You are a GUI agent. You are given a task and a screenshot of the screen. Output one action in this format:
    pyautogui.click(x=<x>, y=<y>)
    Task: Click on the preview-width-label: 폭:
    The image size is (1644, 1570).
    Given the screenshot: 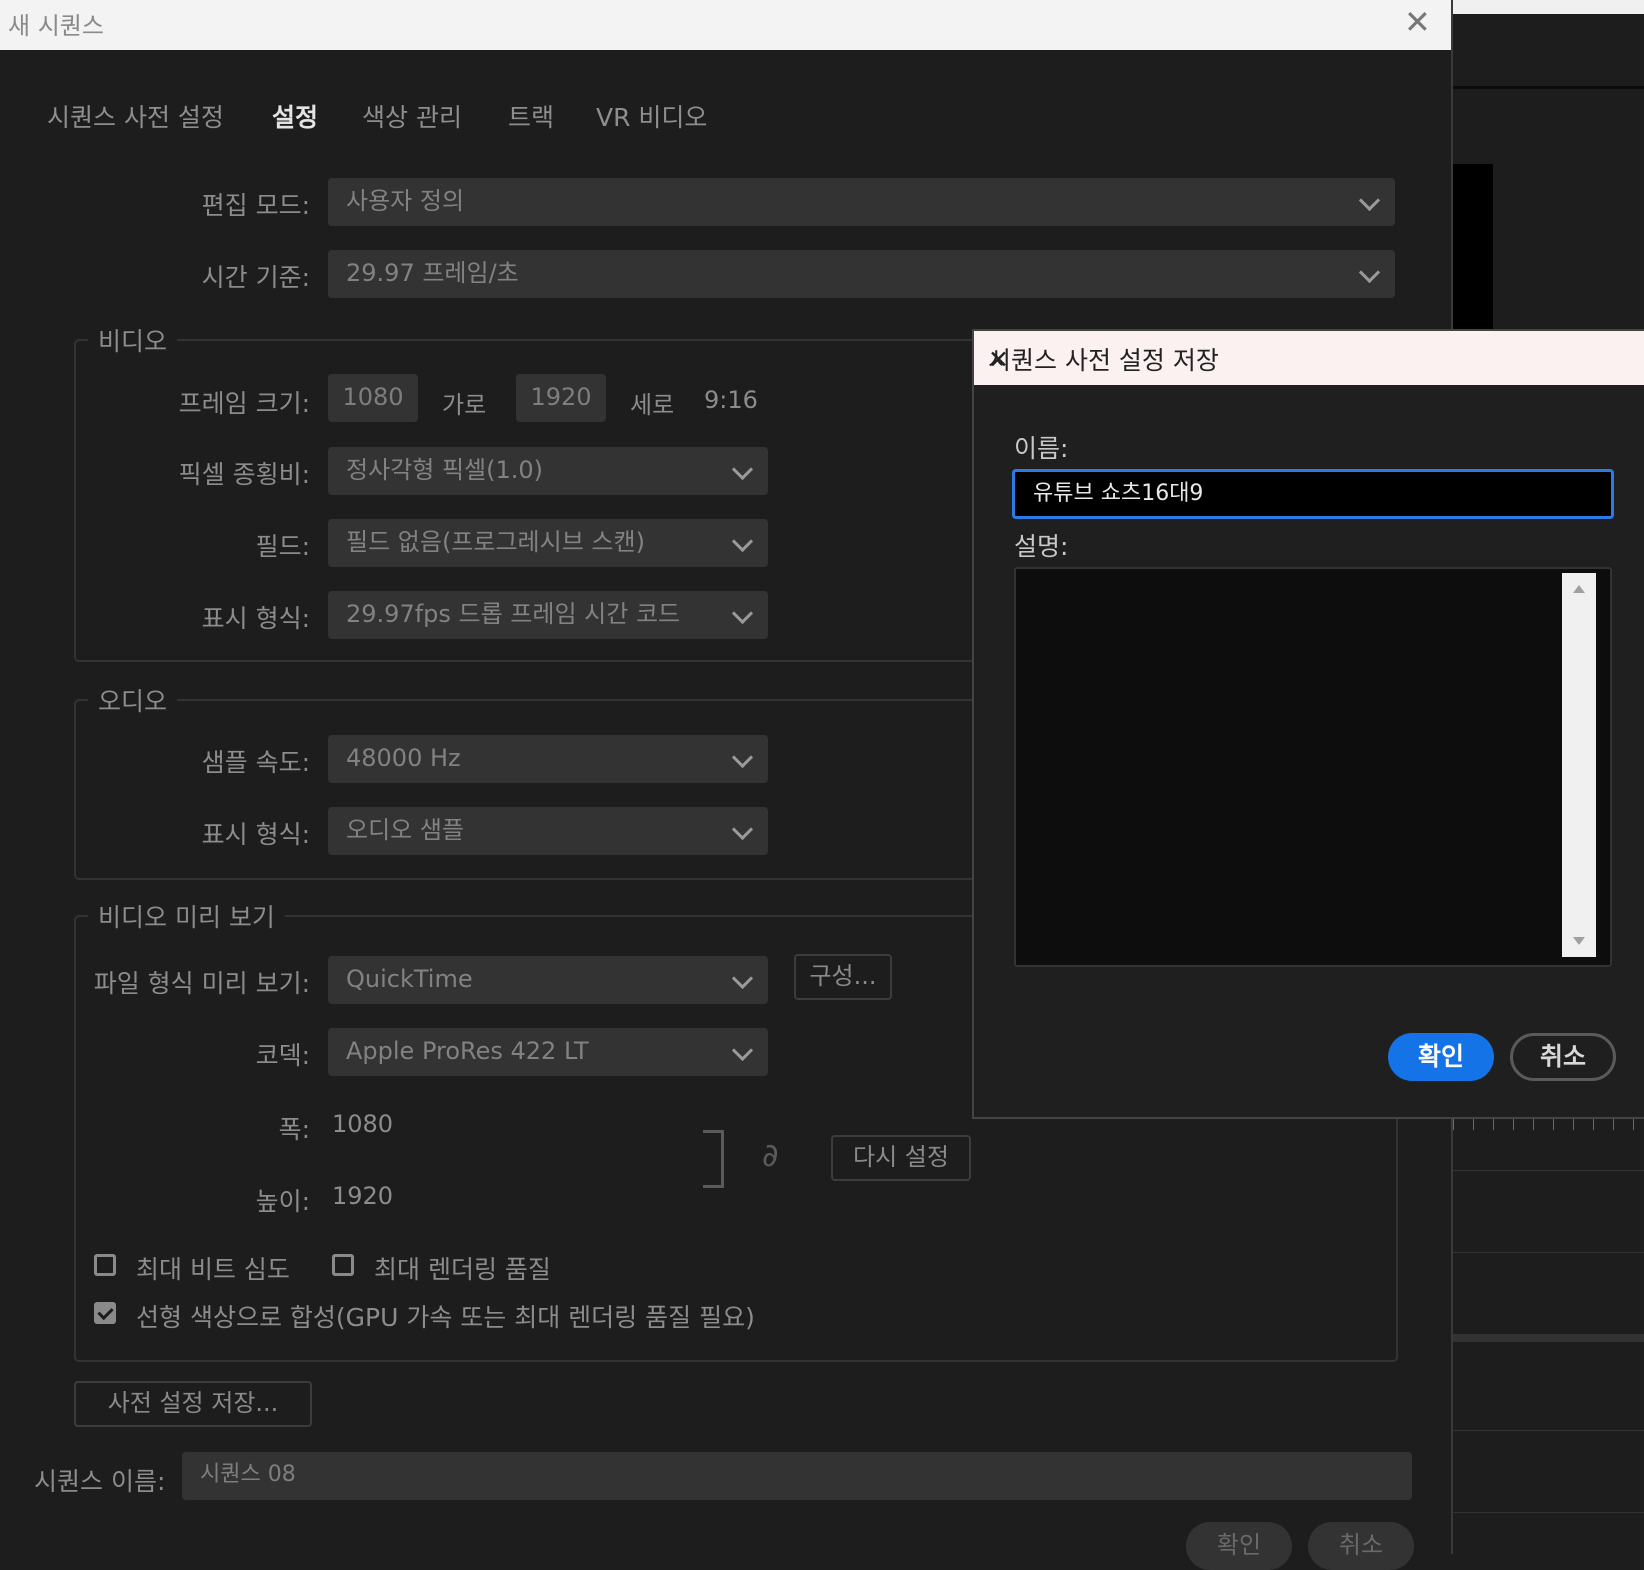 What is the action you would take?
    pyautogui.click(x=294, y=1129)
    